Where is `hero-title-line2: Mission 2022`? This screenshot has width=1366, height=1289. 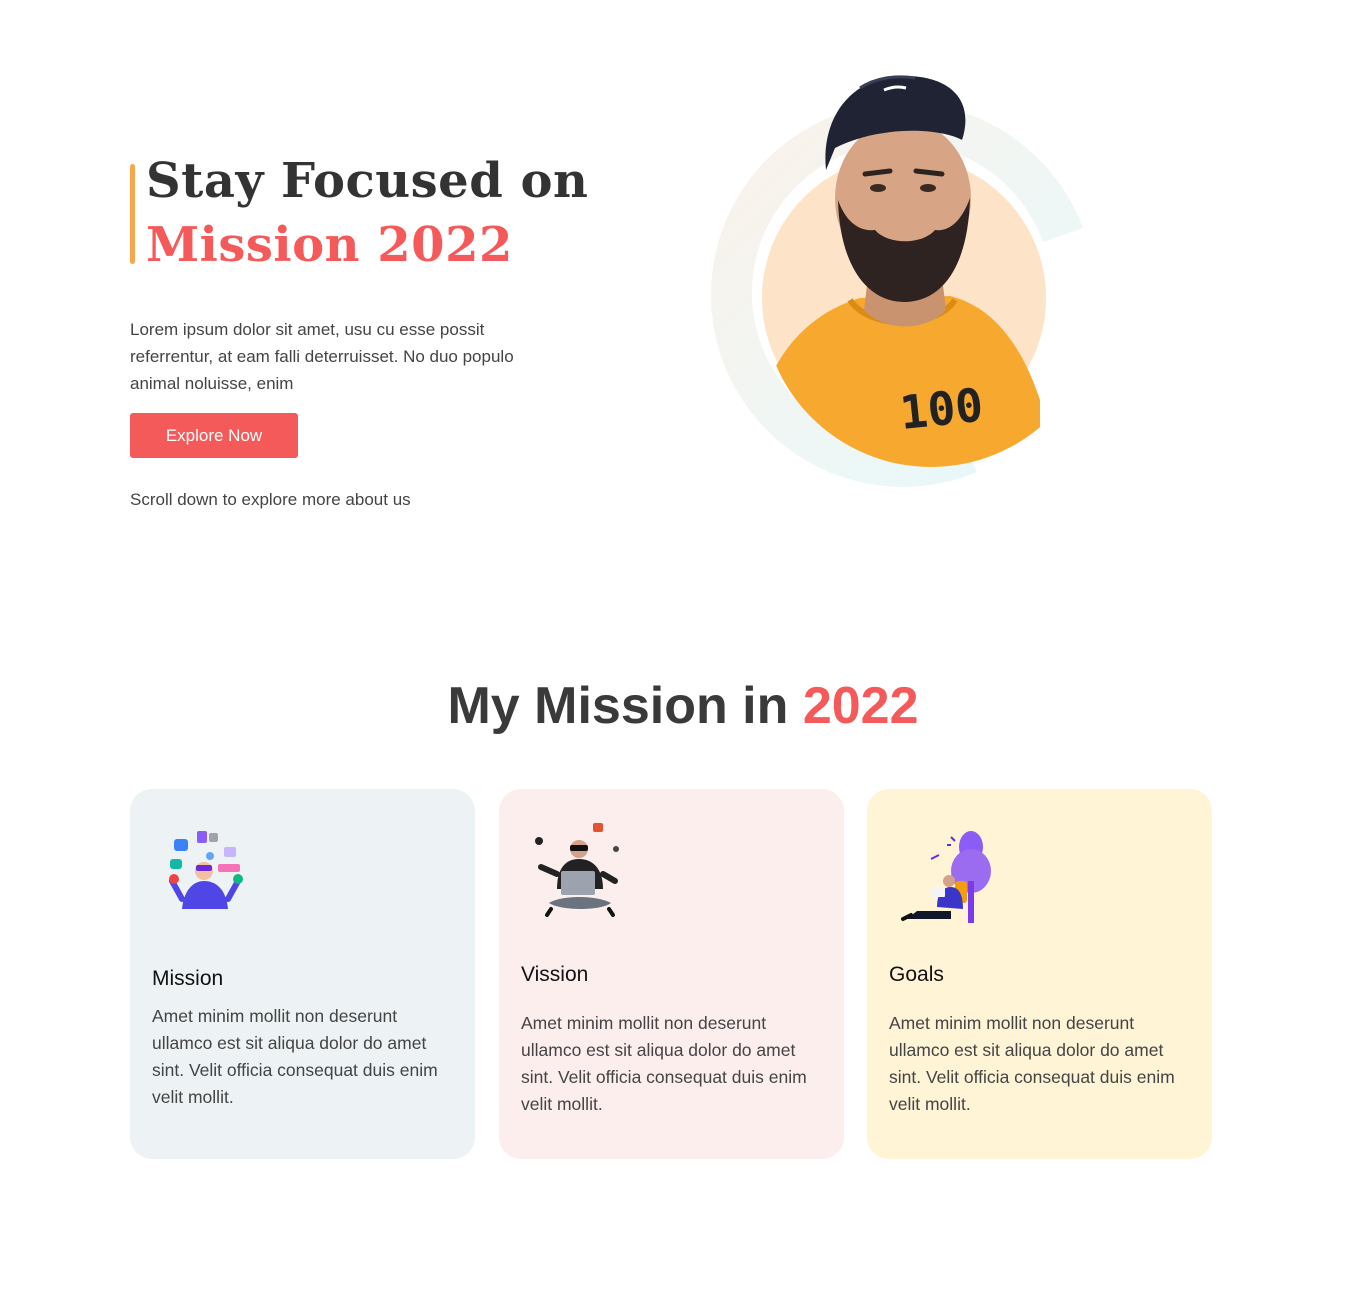 hero-title-line2: Mission 2022 is located at coordinates (329, 245).